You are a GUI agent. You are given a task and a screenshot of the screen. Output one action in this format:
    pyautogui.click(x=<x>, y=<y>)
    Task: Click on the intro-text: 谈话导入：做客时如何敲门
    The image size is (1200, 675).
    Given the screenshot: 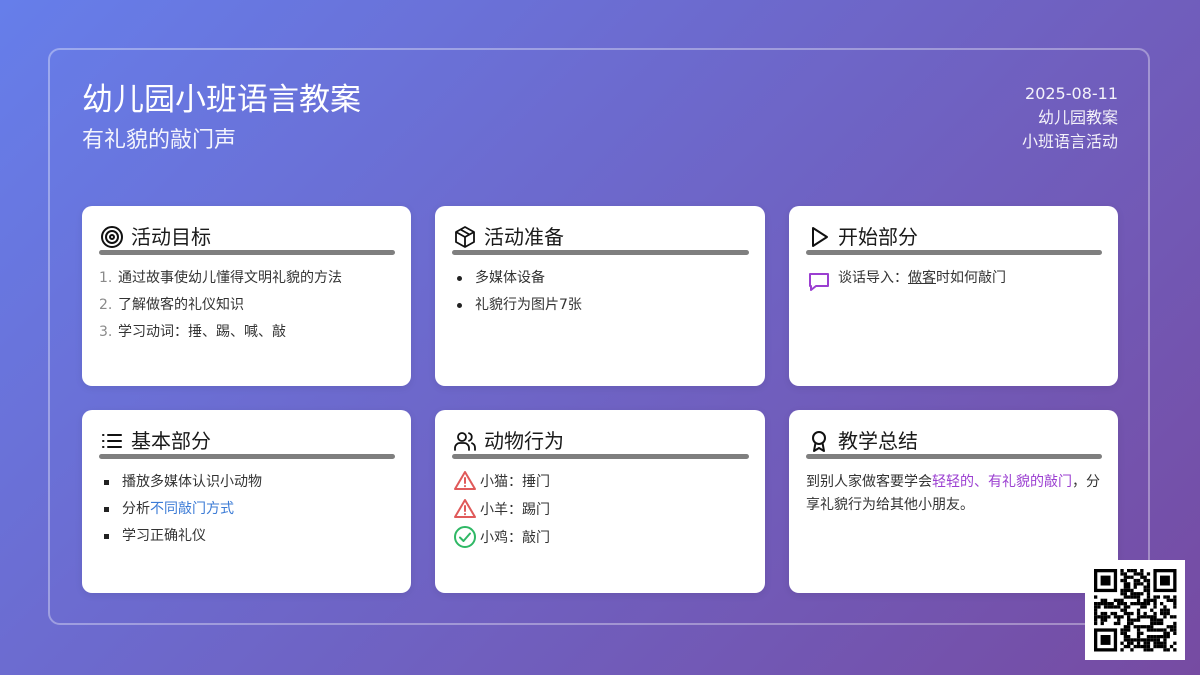 What is the action you would take?
    pyautogui.click(x=922, y=278)
    